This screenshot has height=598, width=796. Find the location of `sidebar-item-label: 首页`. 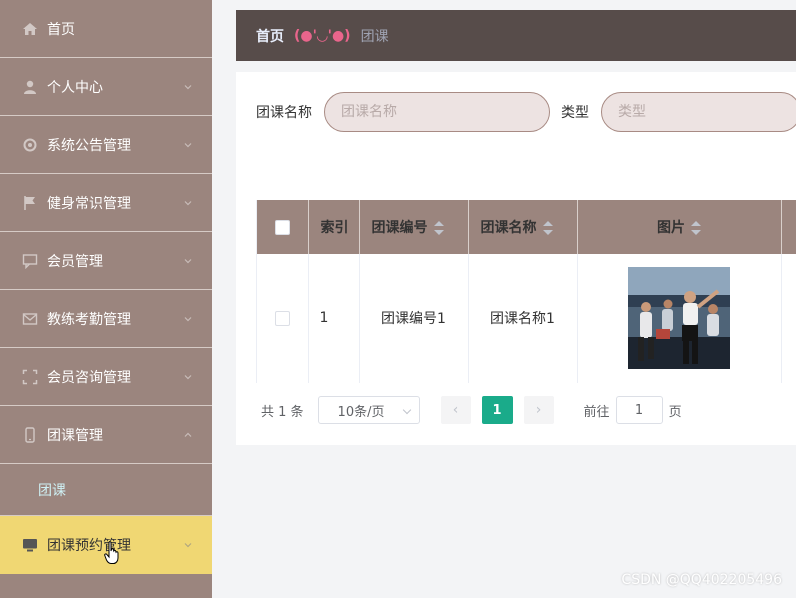

sidebar-item-label: 首页 is located at coordinates (61, 29).